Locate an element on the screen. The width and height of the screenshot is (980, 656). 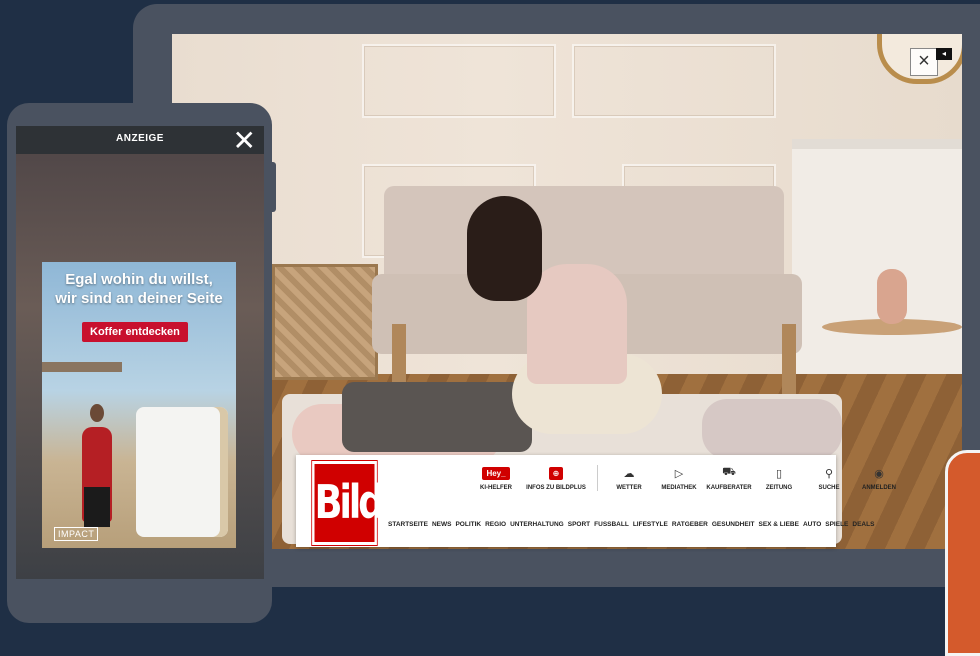
tool-label: ANMELDEN is located at coordinates (879, 488).